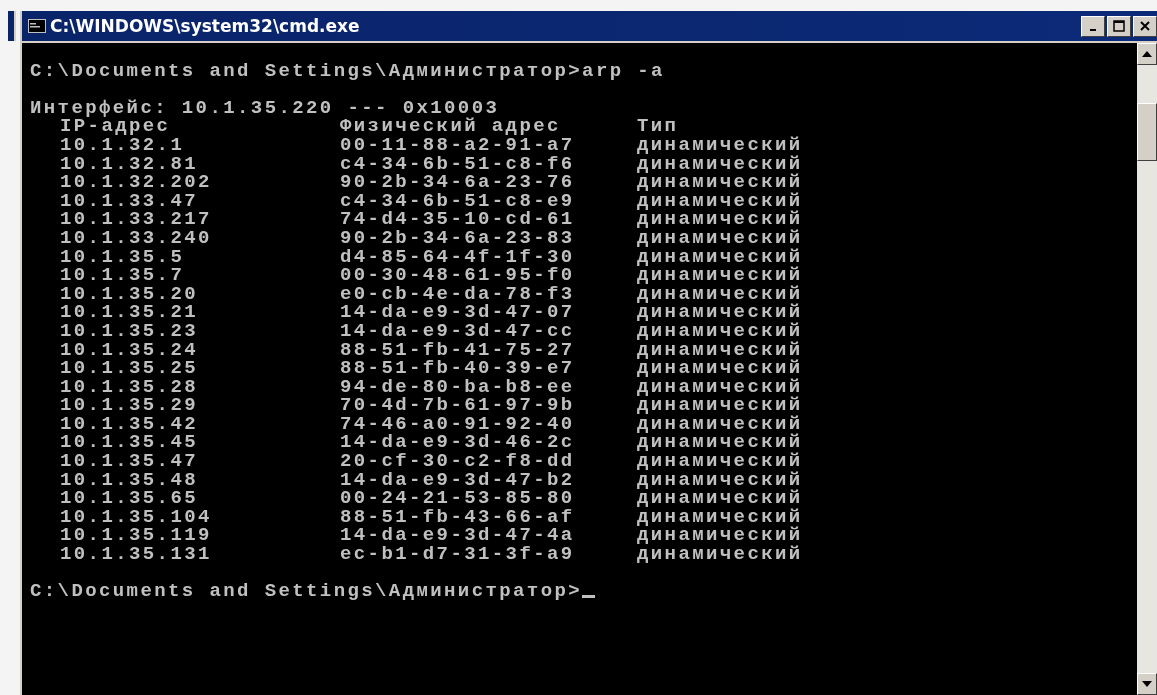  I want to click on up-arrow-icon, so click(1147, 54).